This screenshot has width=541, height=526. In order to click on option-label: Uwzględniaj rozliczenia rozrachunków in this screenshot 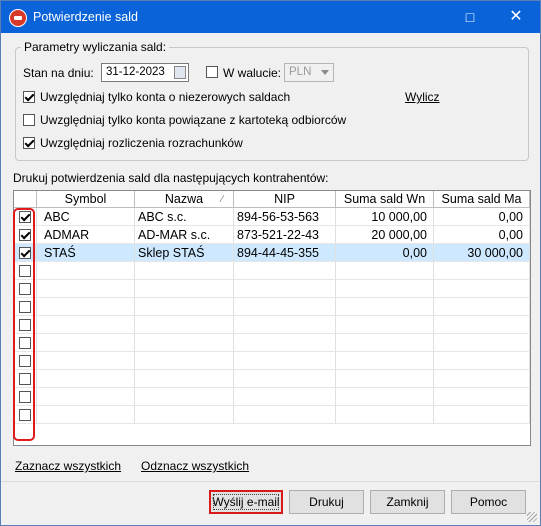, I will do `click(141, 143)`.